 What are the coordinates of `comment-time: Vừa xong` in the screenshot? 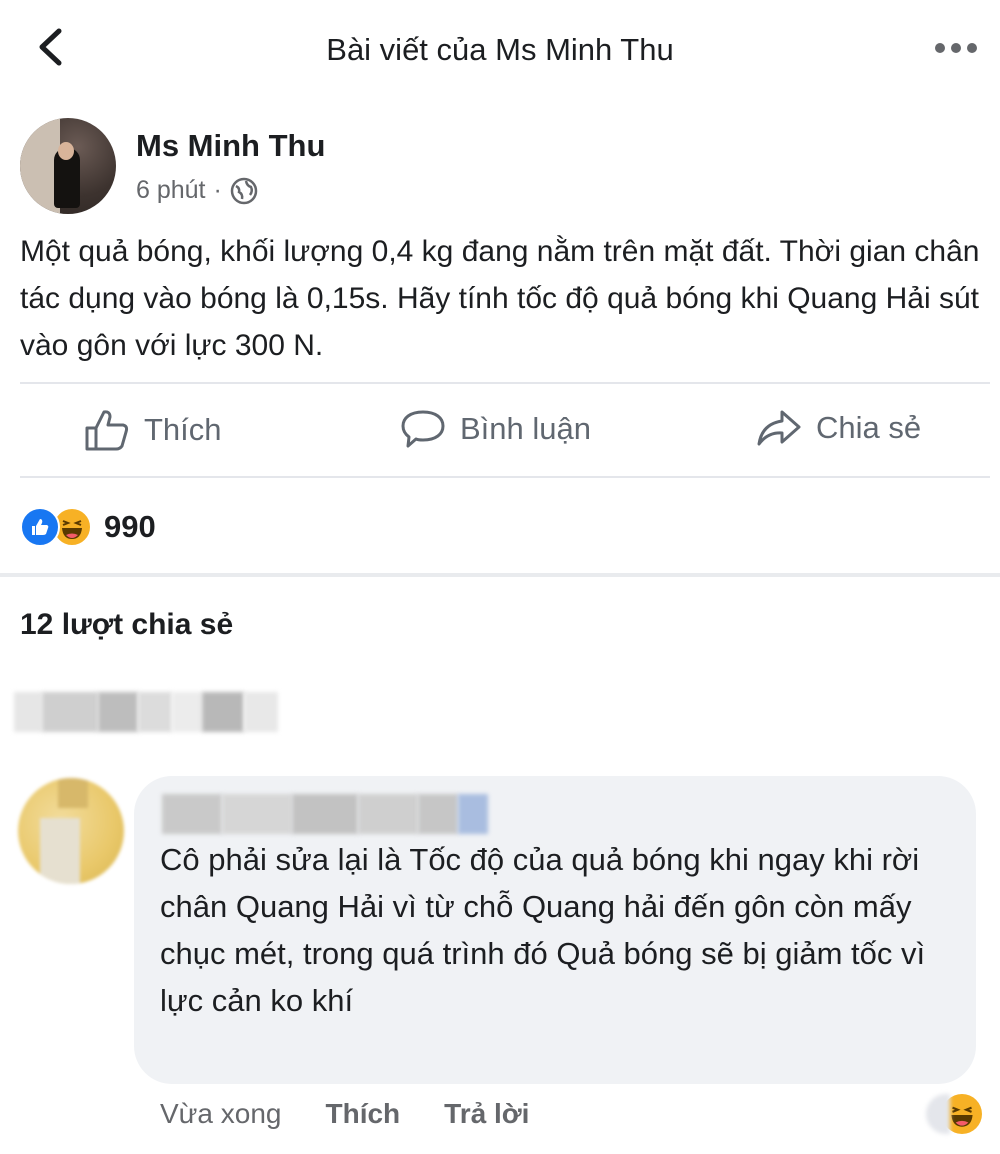 It's located at (221, 1114).